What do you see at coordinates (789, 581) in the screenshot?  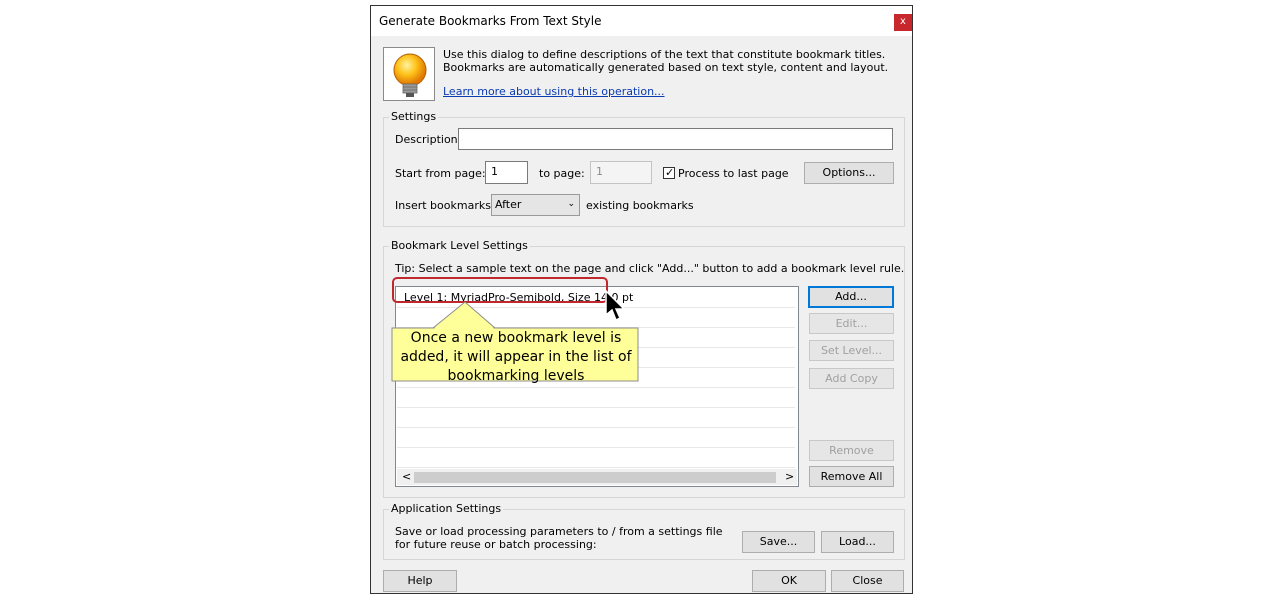 I see `ok-button: OK` at bounding box center [789, 581].